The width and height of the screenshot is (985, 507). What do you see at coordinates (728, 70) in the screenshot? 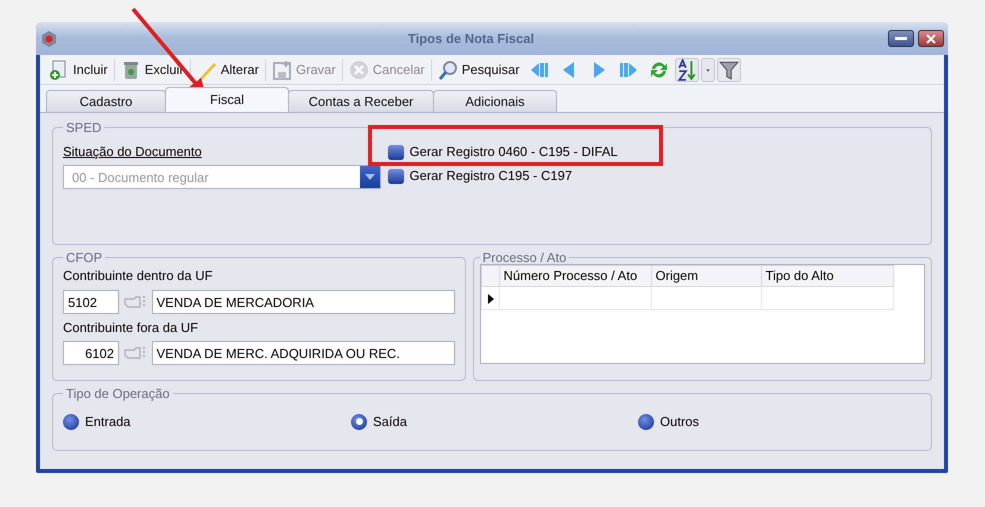
I see `filter-icon` at bounding box center [728, 70].